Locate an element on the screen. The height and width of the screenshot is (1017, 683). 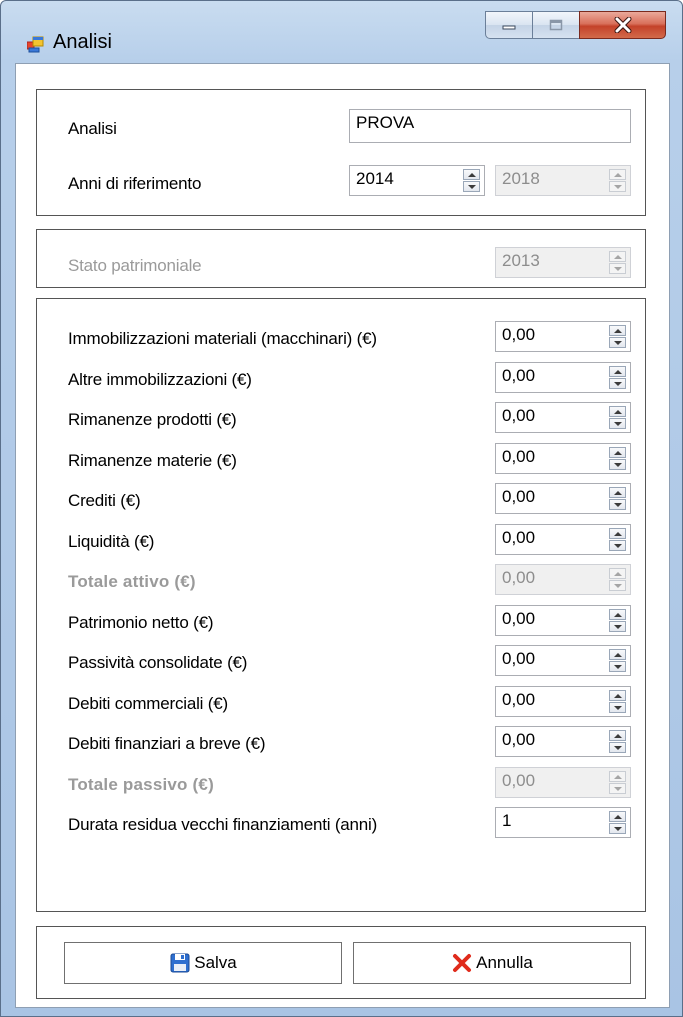
maximize-button is located at coordinates (556, 25).